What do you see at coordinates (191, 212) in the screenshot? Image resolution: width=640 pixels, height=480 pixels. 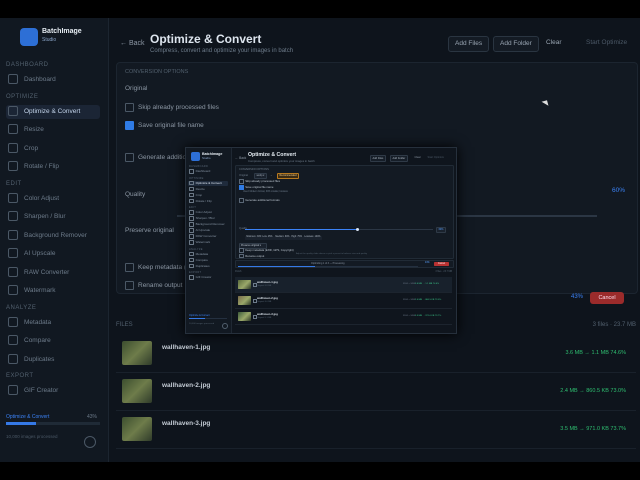 I see `color-icon` at bounding box center [191, 212].